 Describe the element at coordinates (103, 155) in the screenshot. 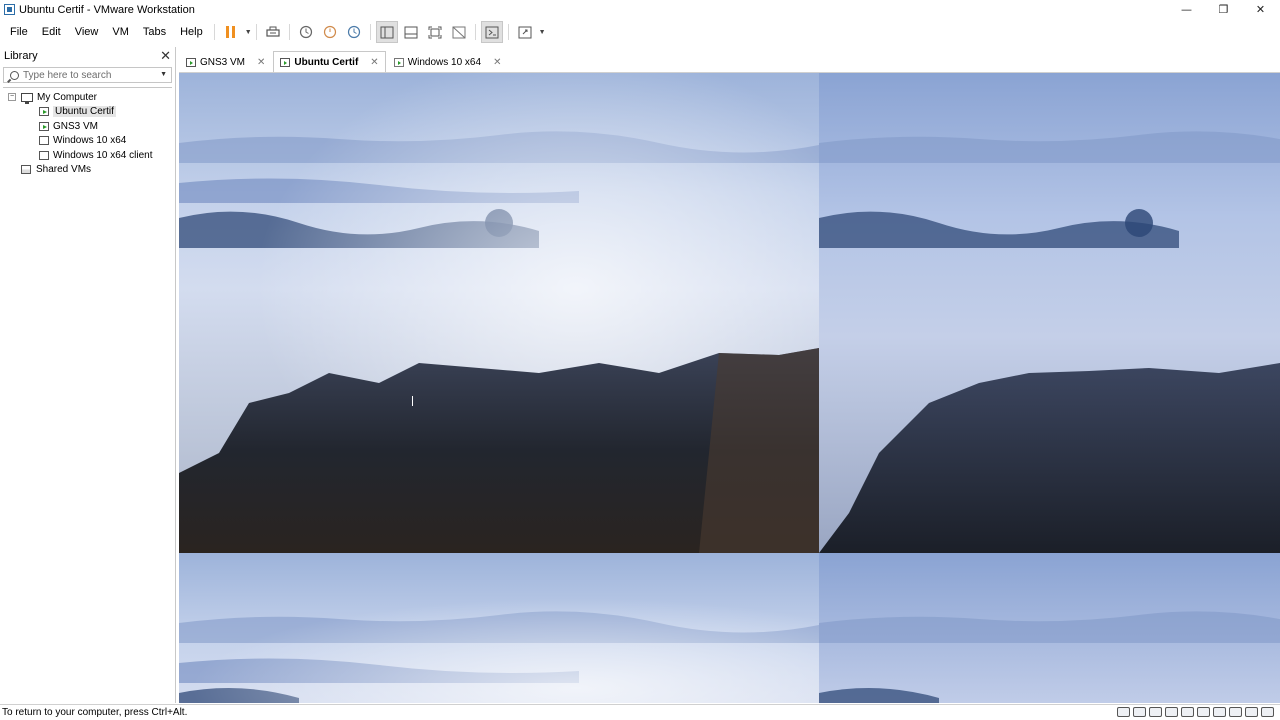

I see `tree-item-label: Windows 10 x64 client` at that location.